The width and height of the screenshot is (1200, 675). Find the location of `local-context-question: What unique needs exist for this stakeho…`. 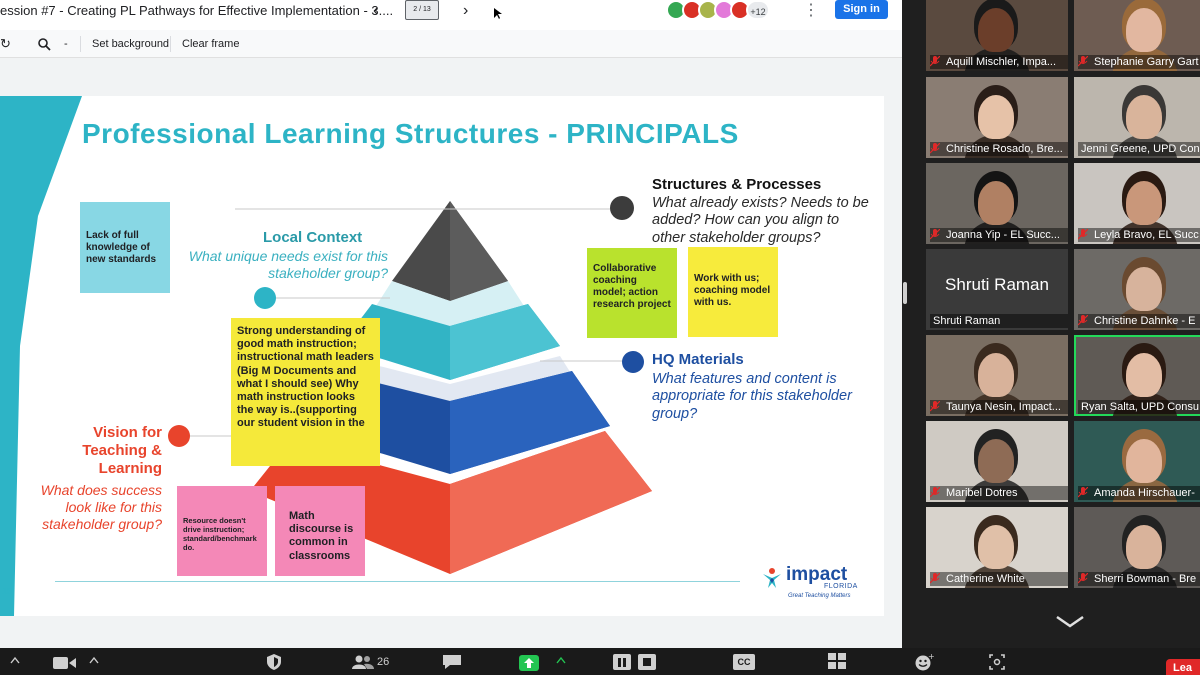

local-context-question: What unique needs exist for this stakeho… is located at coordinates (288, 264).